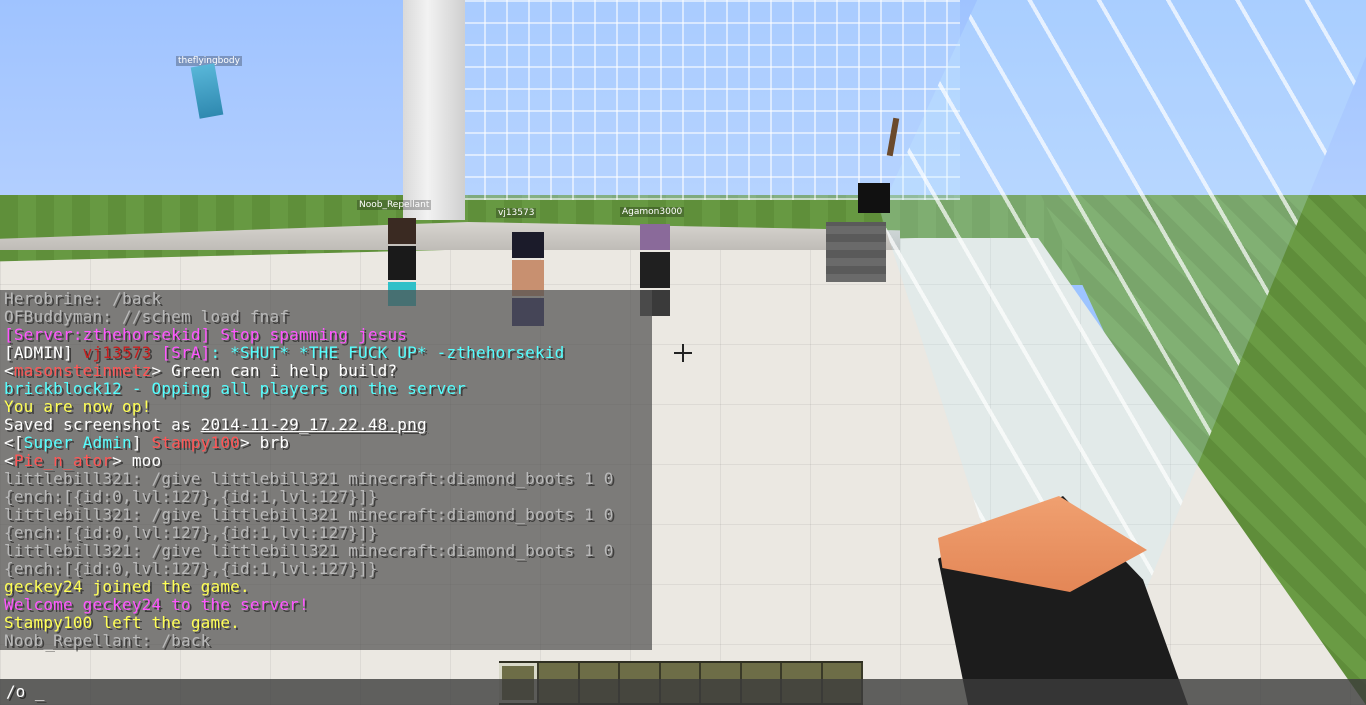  Describe the element at coordinates (434, 110) in the screenshot. I see `quartz-pillar` at that location.